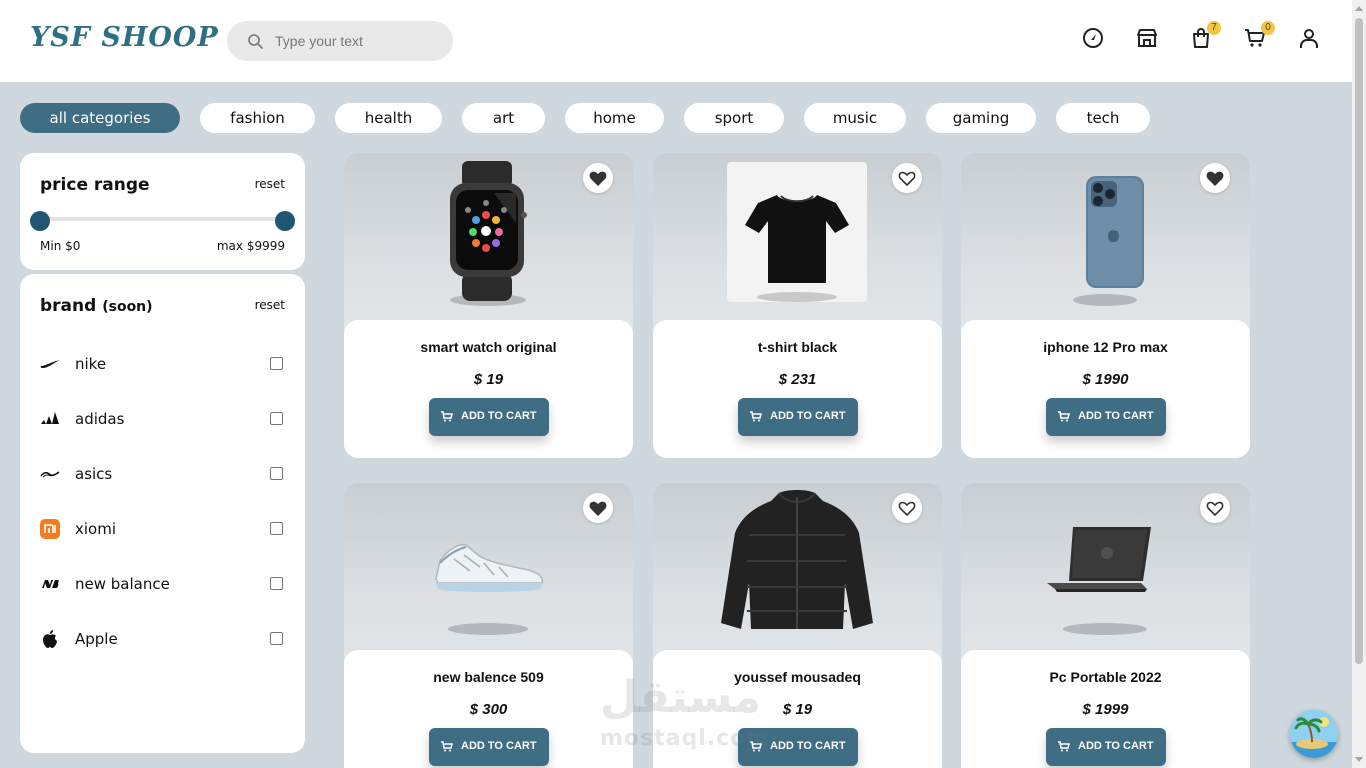 The width and height of the screenshot is (1366, 768). What do you see at coordinates (1105, 305) in the screenshot?
I see `product-card: iphone 12 Pro max $ 1990 ADD TO CART` at bounding box center [1105, 305].